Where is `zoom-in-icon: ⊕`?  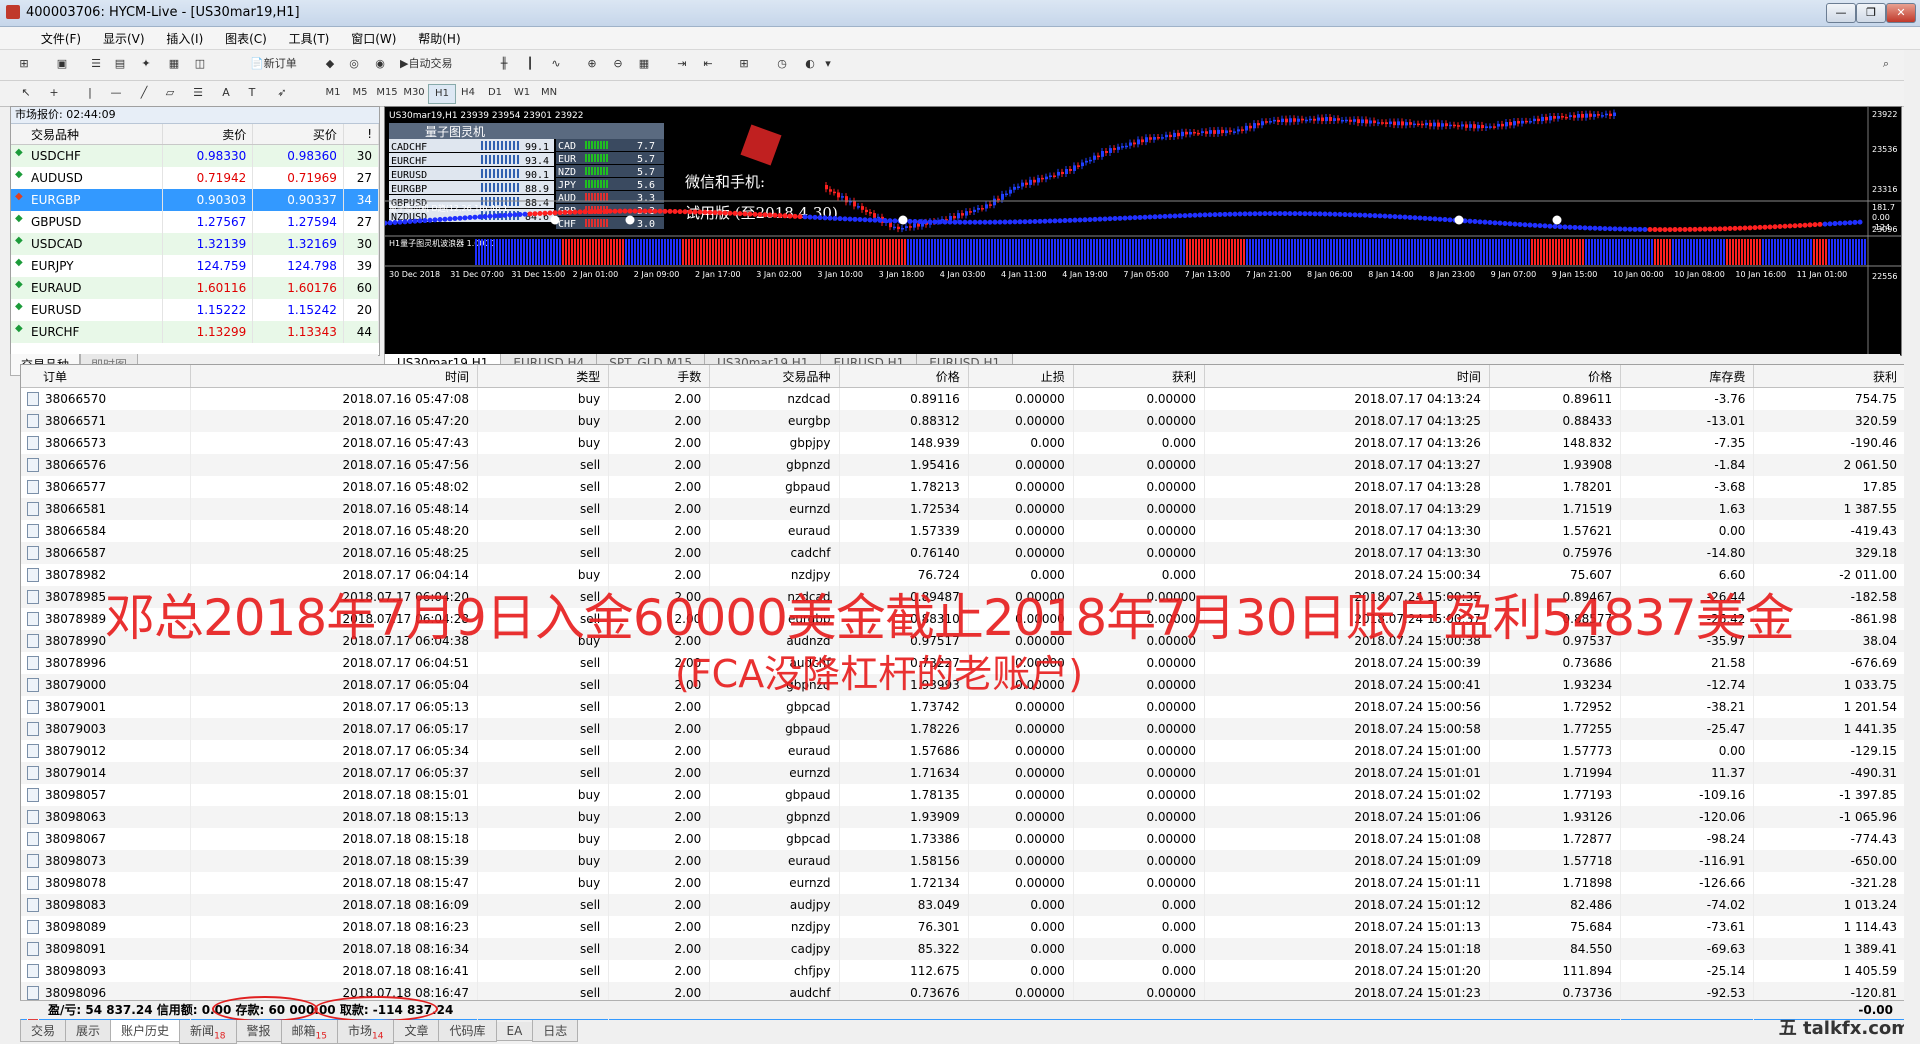 zoom-in-icon: ⊕ is located at coordinates (592, 64).